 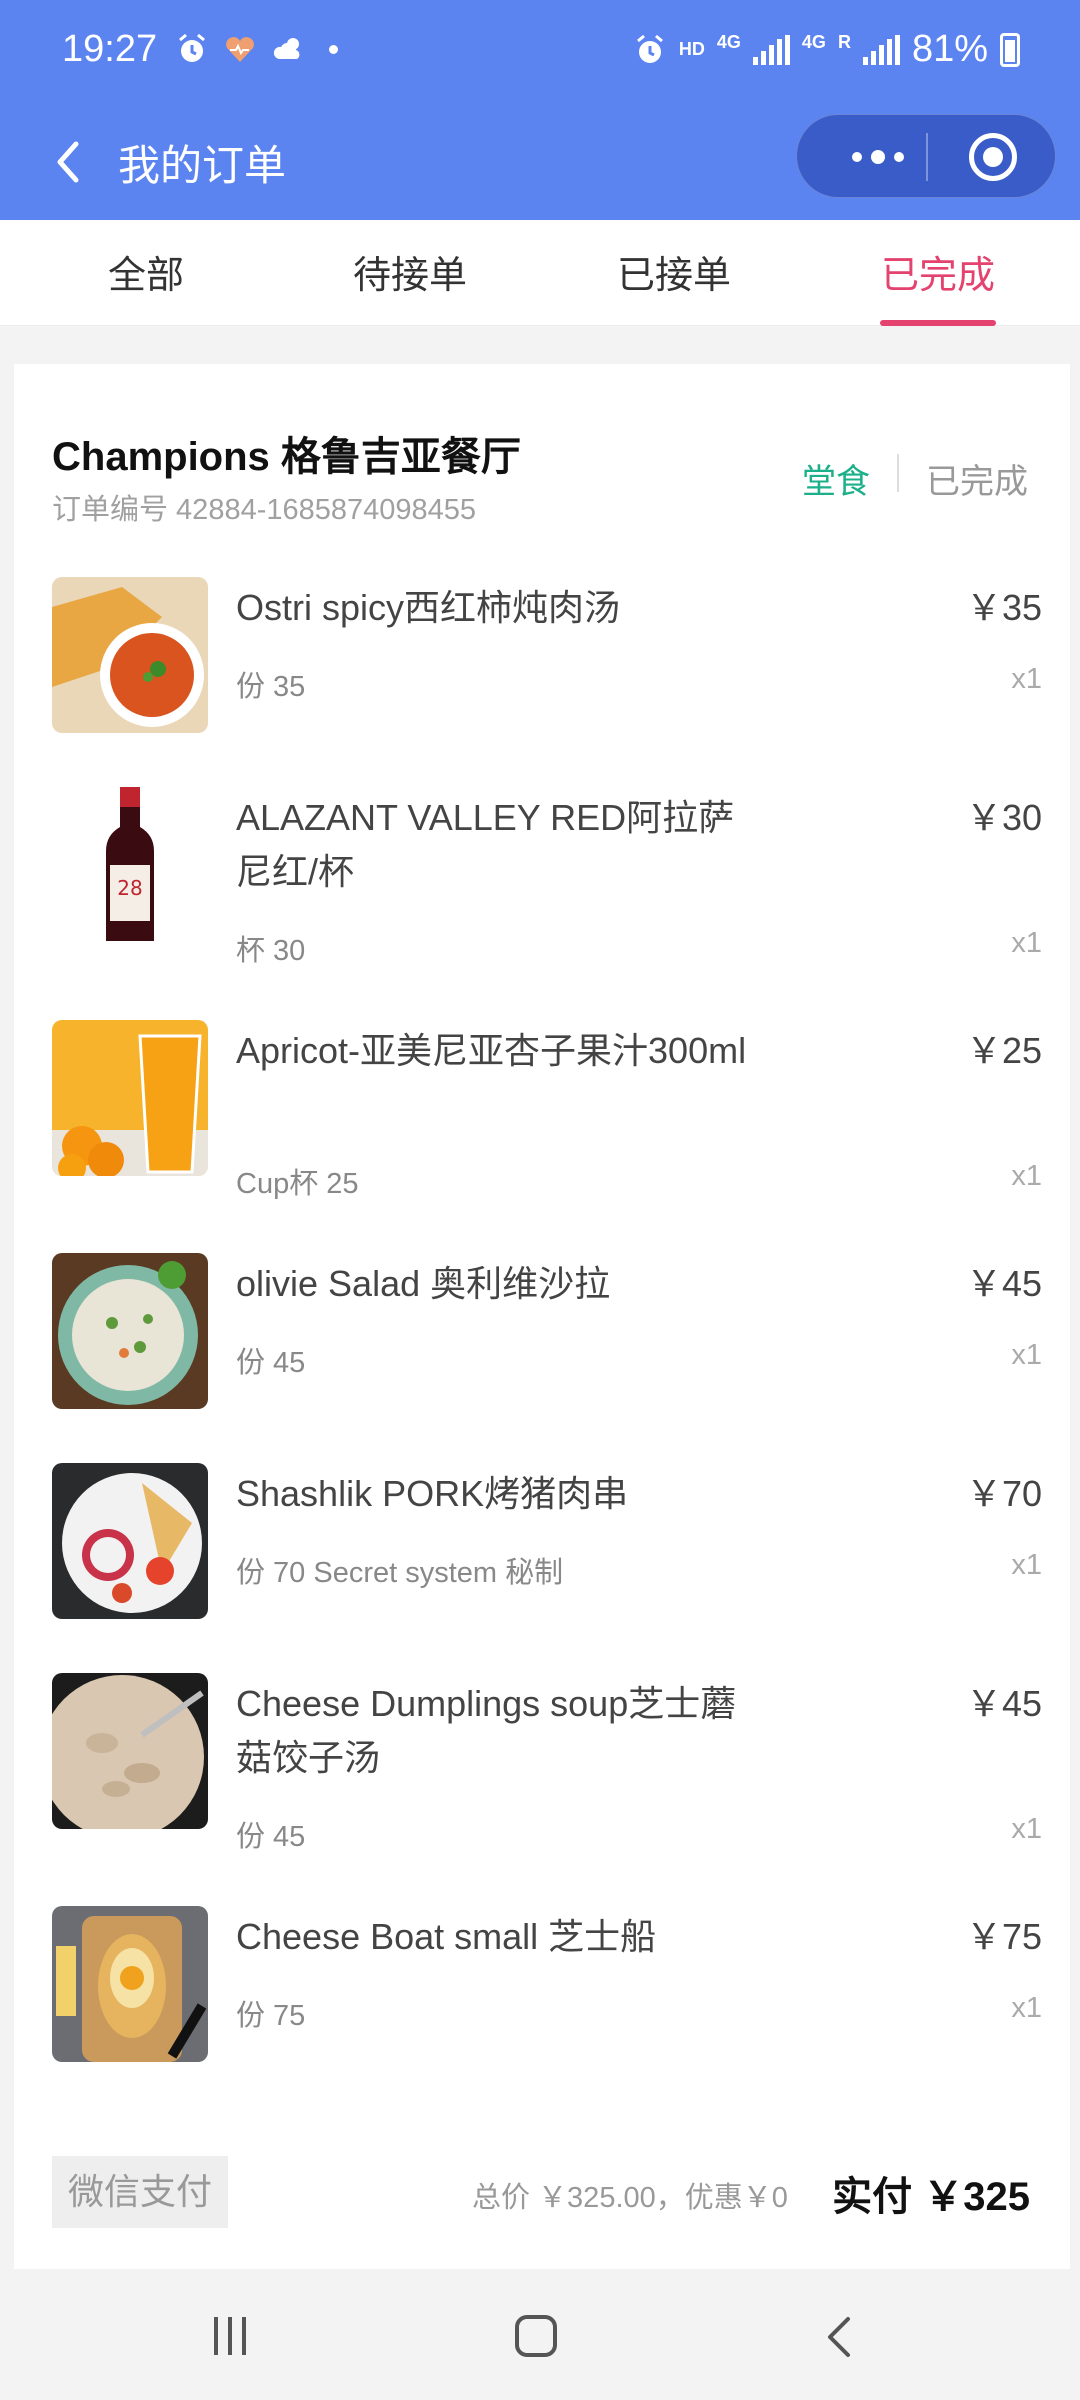 What do you see at coordinates (271, 2016) in the screenshot?
I see `item-spec: 份 75` at bounding box center [271, 2016].